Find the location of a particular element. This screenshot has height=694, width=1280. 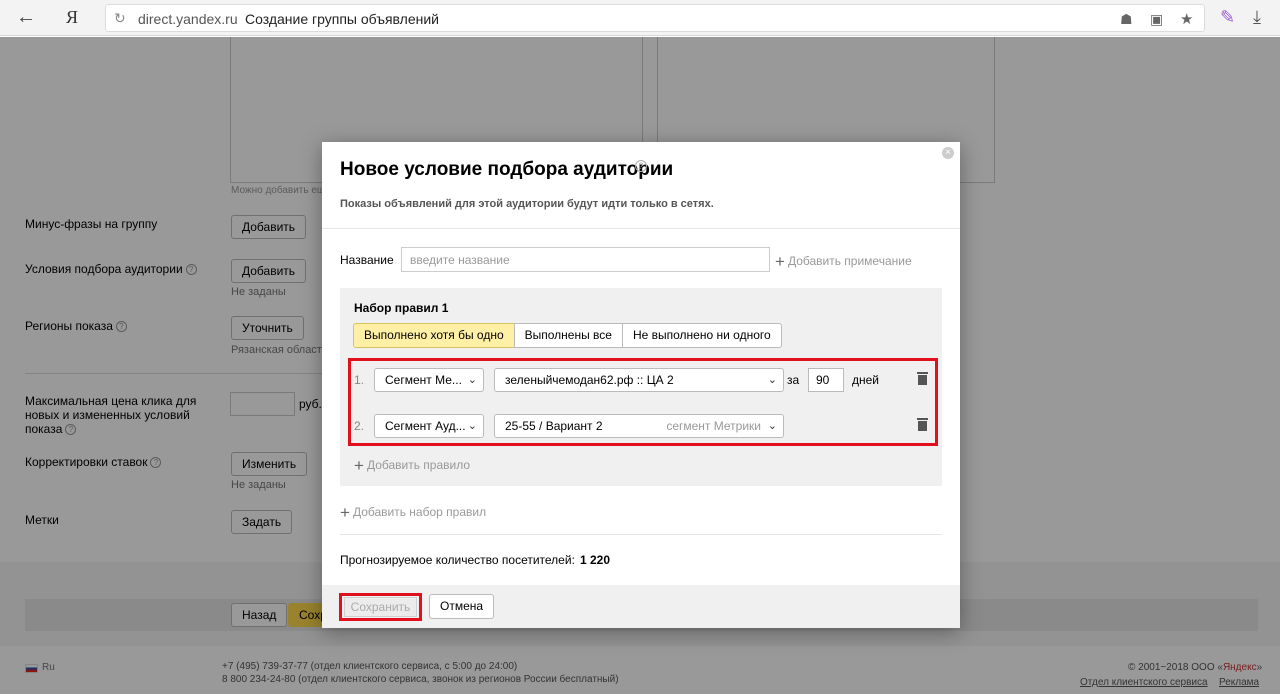

forecast-label: Прогнозируемое количество посетителей: is located at coordinates (457, 560).